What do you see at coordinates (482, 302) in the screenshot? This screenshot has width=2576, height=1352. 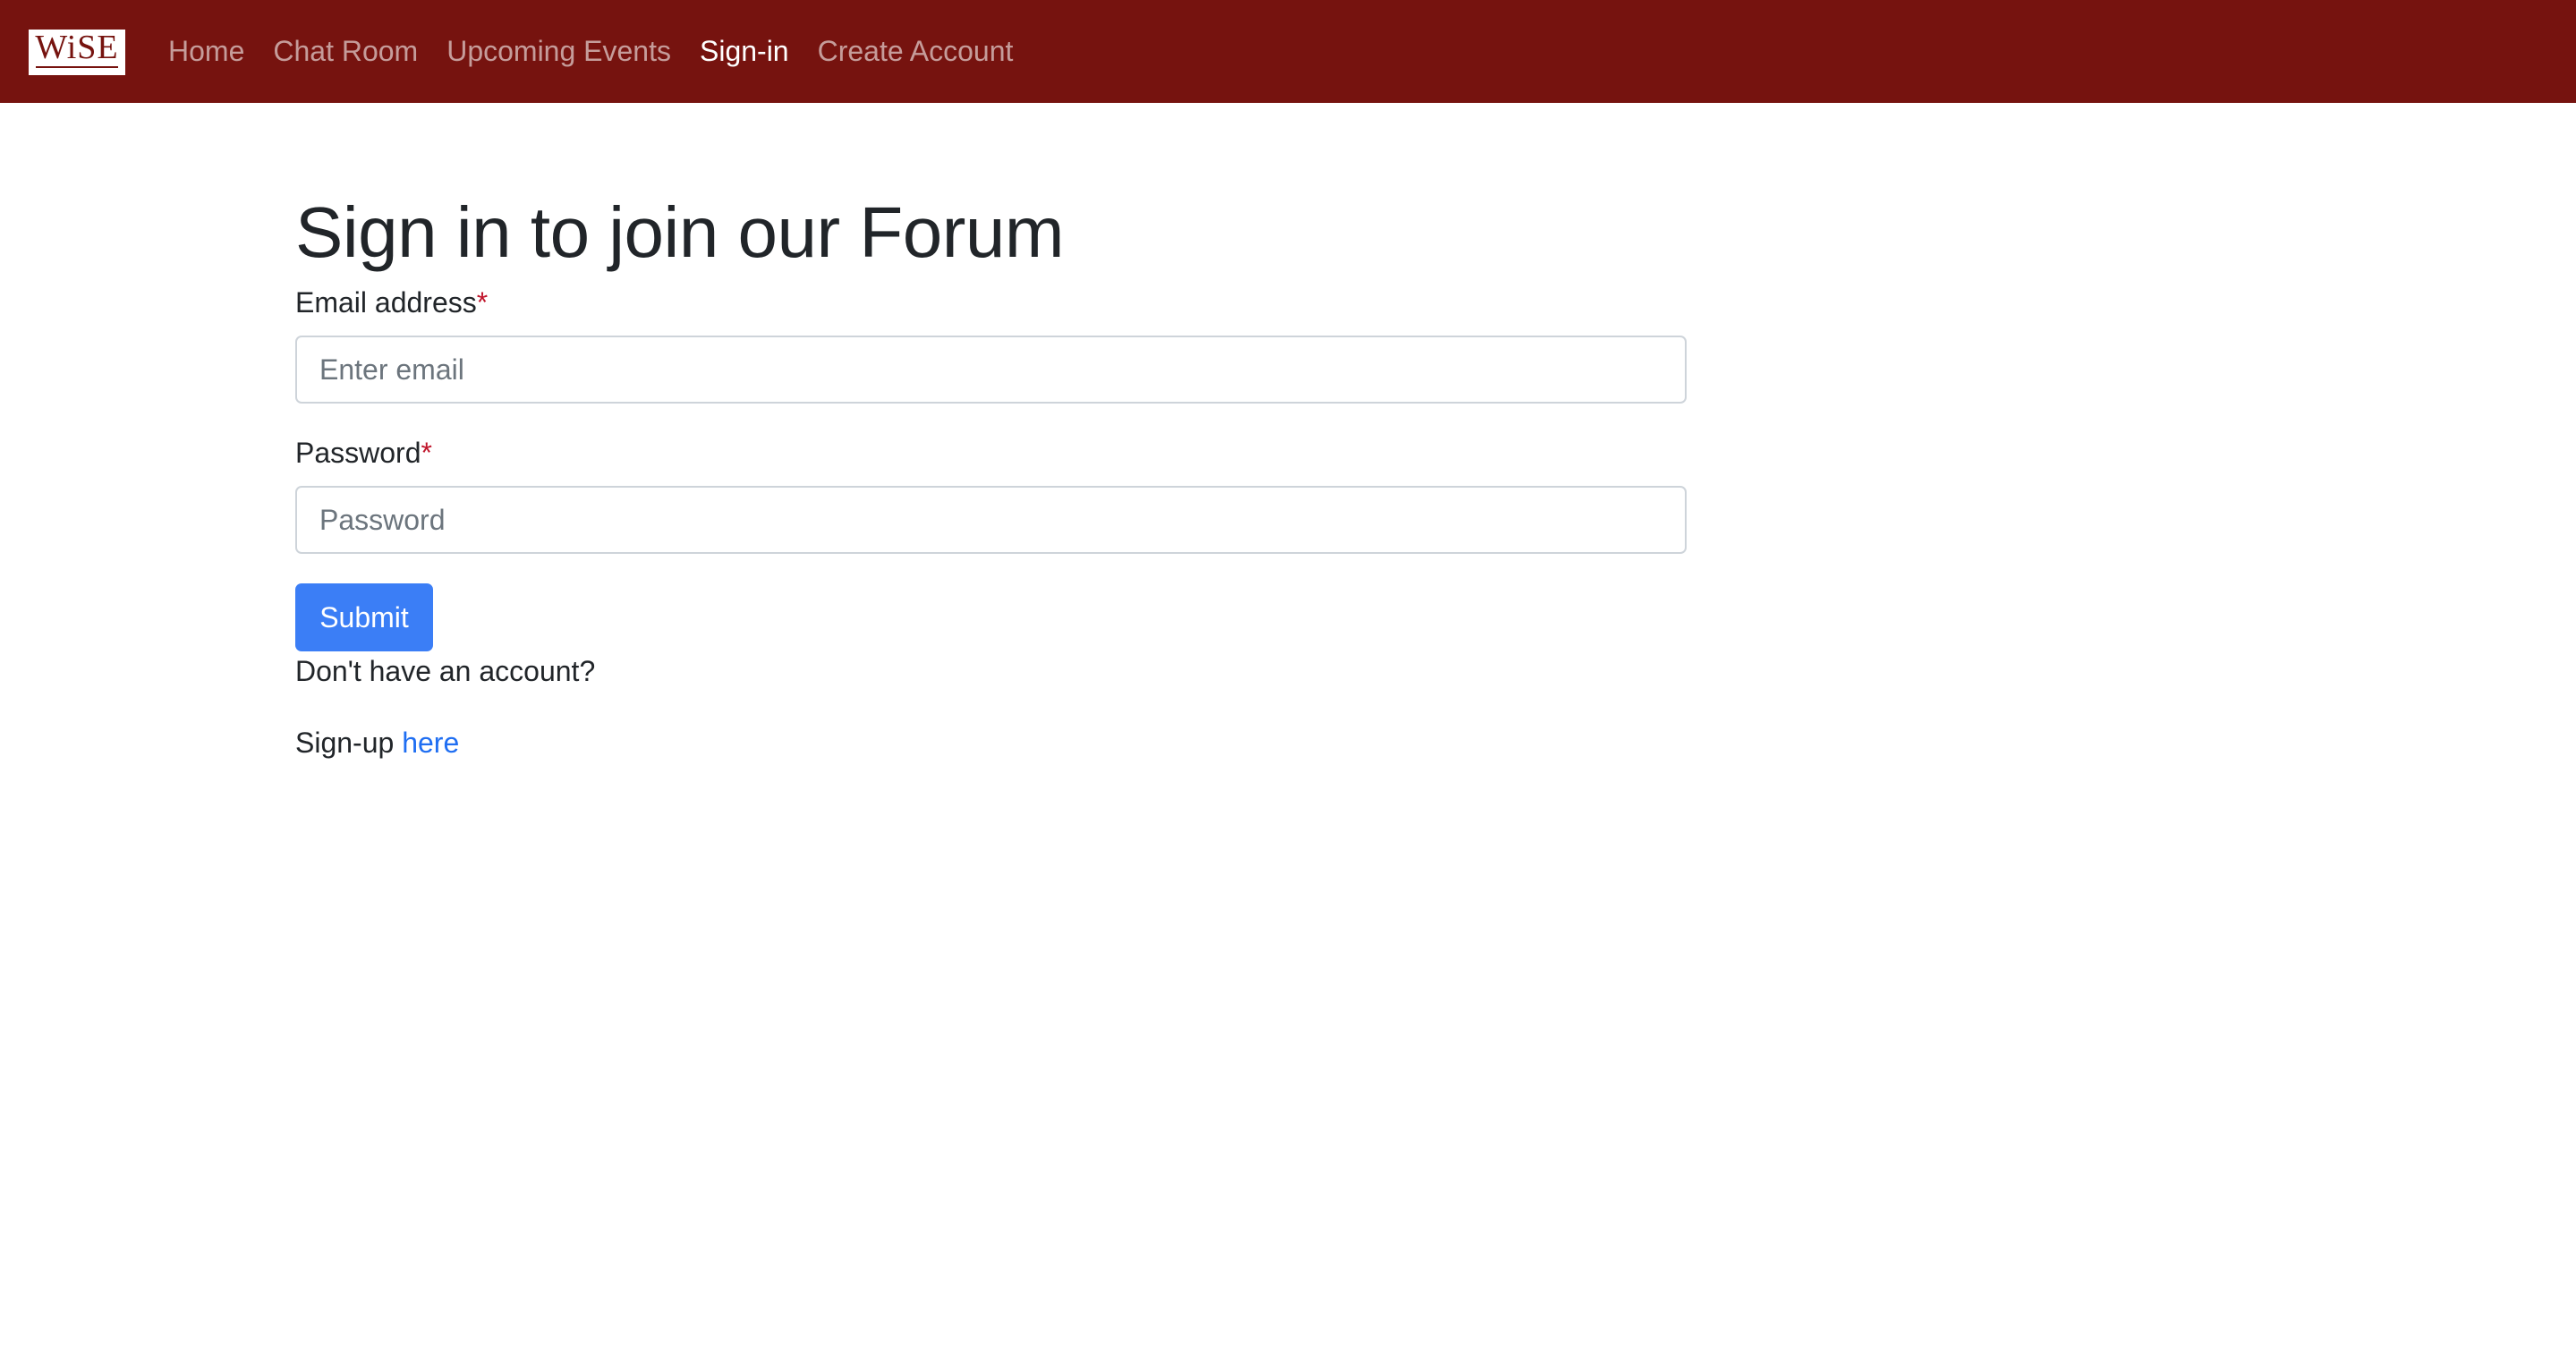 I see `email-required-mark: *` at bounding box center [482, 302].